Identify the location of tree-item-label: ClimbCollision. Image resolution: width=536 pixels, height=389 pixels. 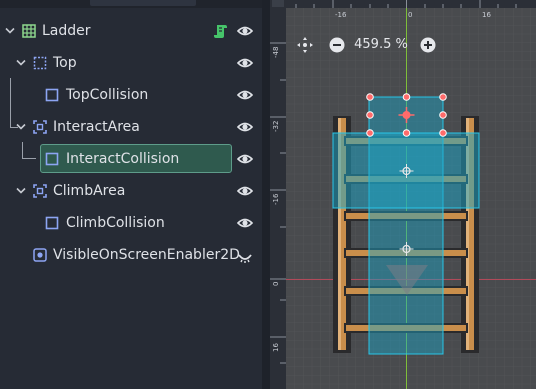
(115, 223).